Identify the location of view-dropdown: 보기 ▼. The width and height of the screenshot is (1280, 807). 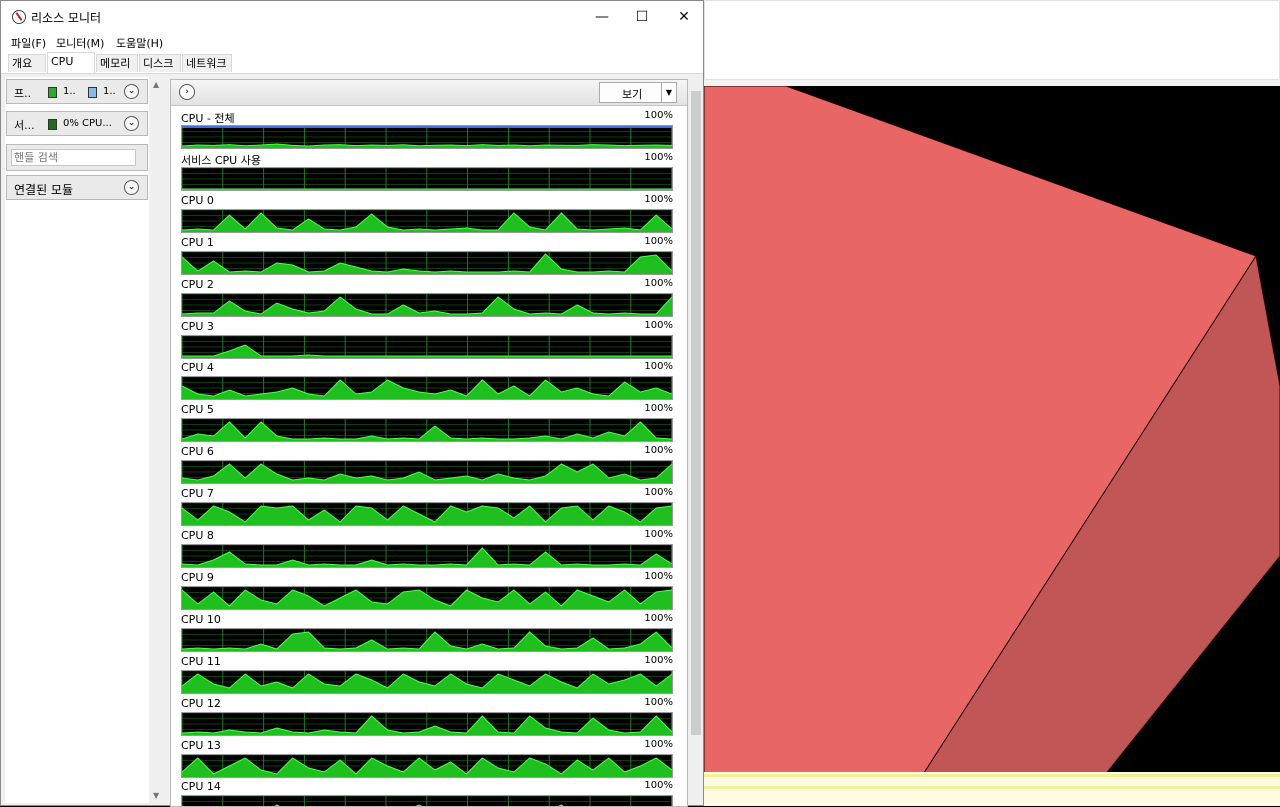
(638, 92).